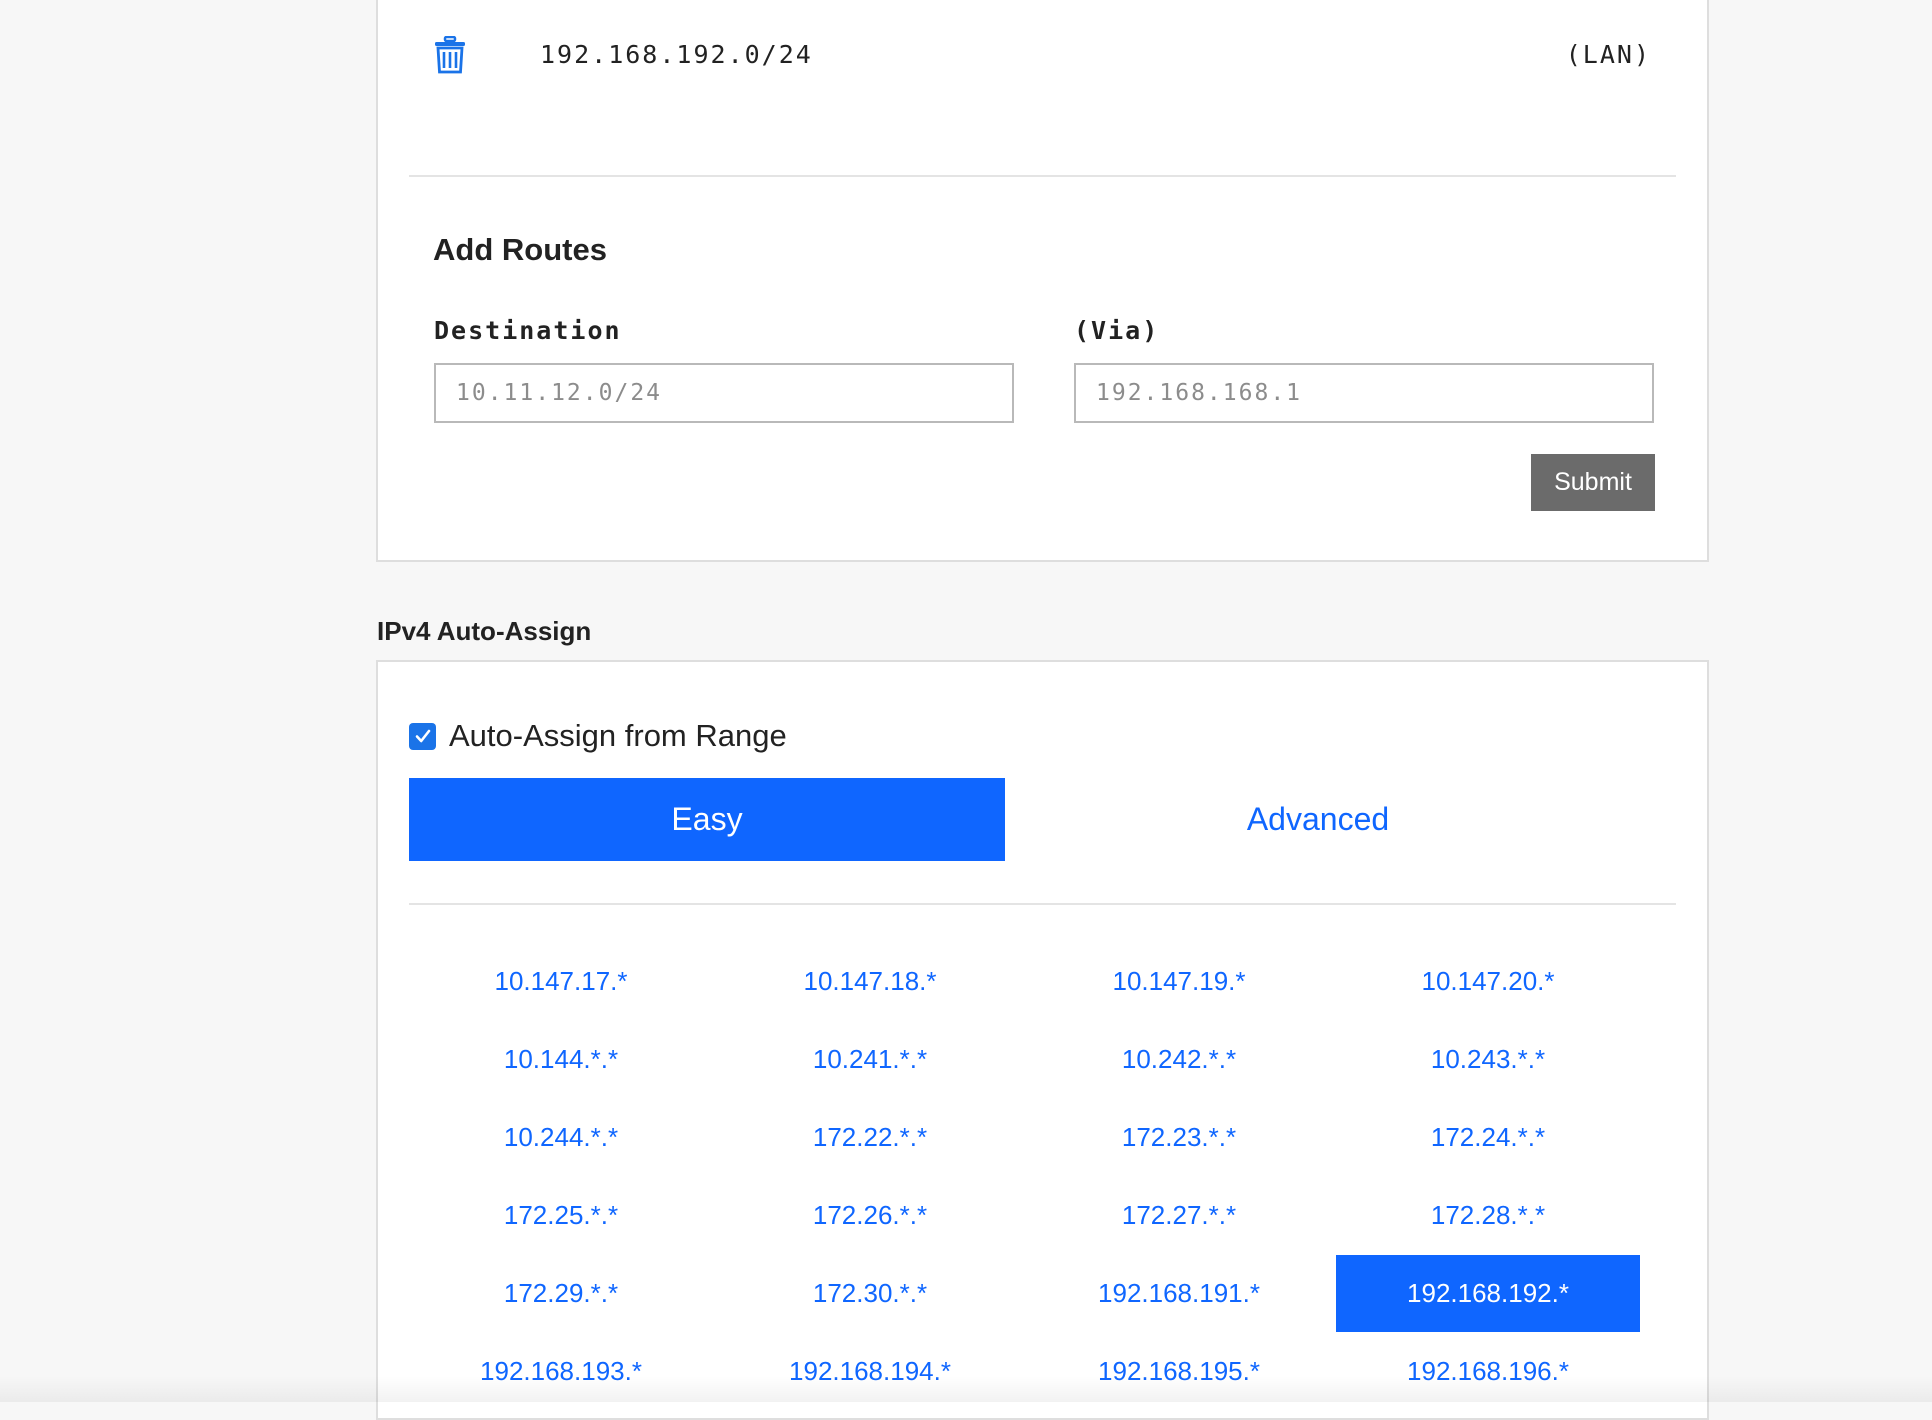 This screenshot has width=1932, height=1420. I want to click on add-routes-heading: Add Routes, so click(520, 249).